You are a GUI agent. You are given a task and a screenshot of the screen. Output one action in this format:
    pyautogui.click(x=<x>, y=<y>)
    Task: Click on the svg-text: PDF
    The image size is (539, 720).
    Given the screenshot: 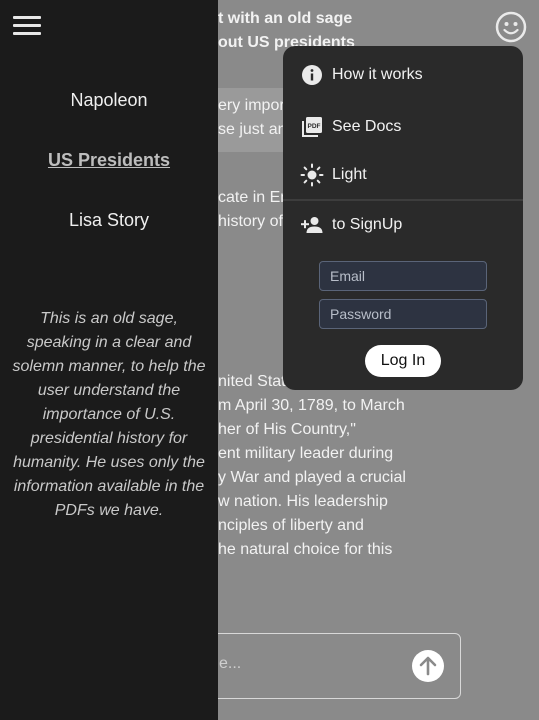 What is the action you would take?
    pyautogui.click(x=314, y=126)
    